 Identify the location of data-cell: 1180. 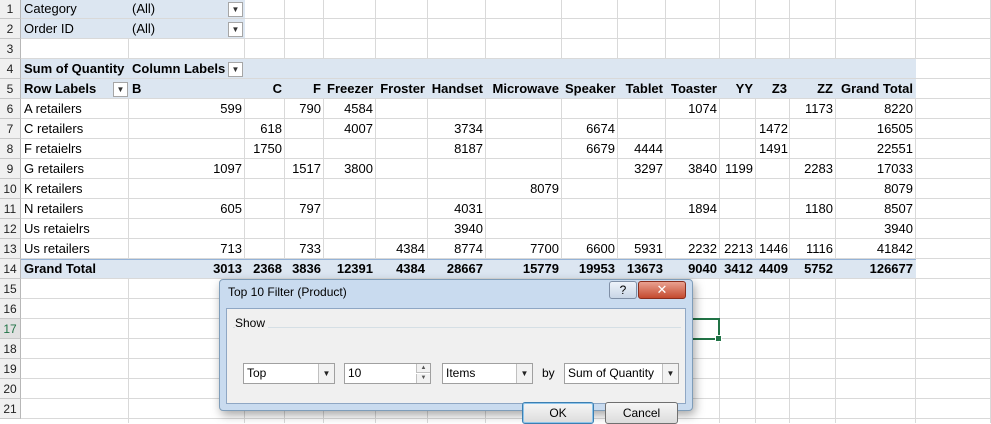
(813, 209).